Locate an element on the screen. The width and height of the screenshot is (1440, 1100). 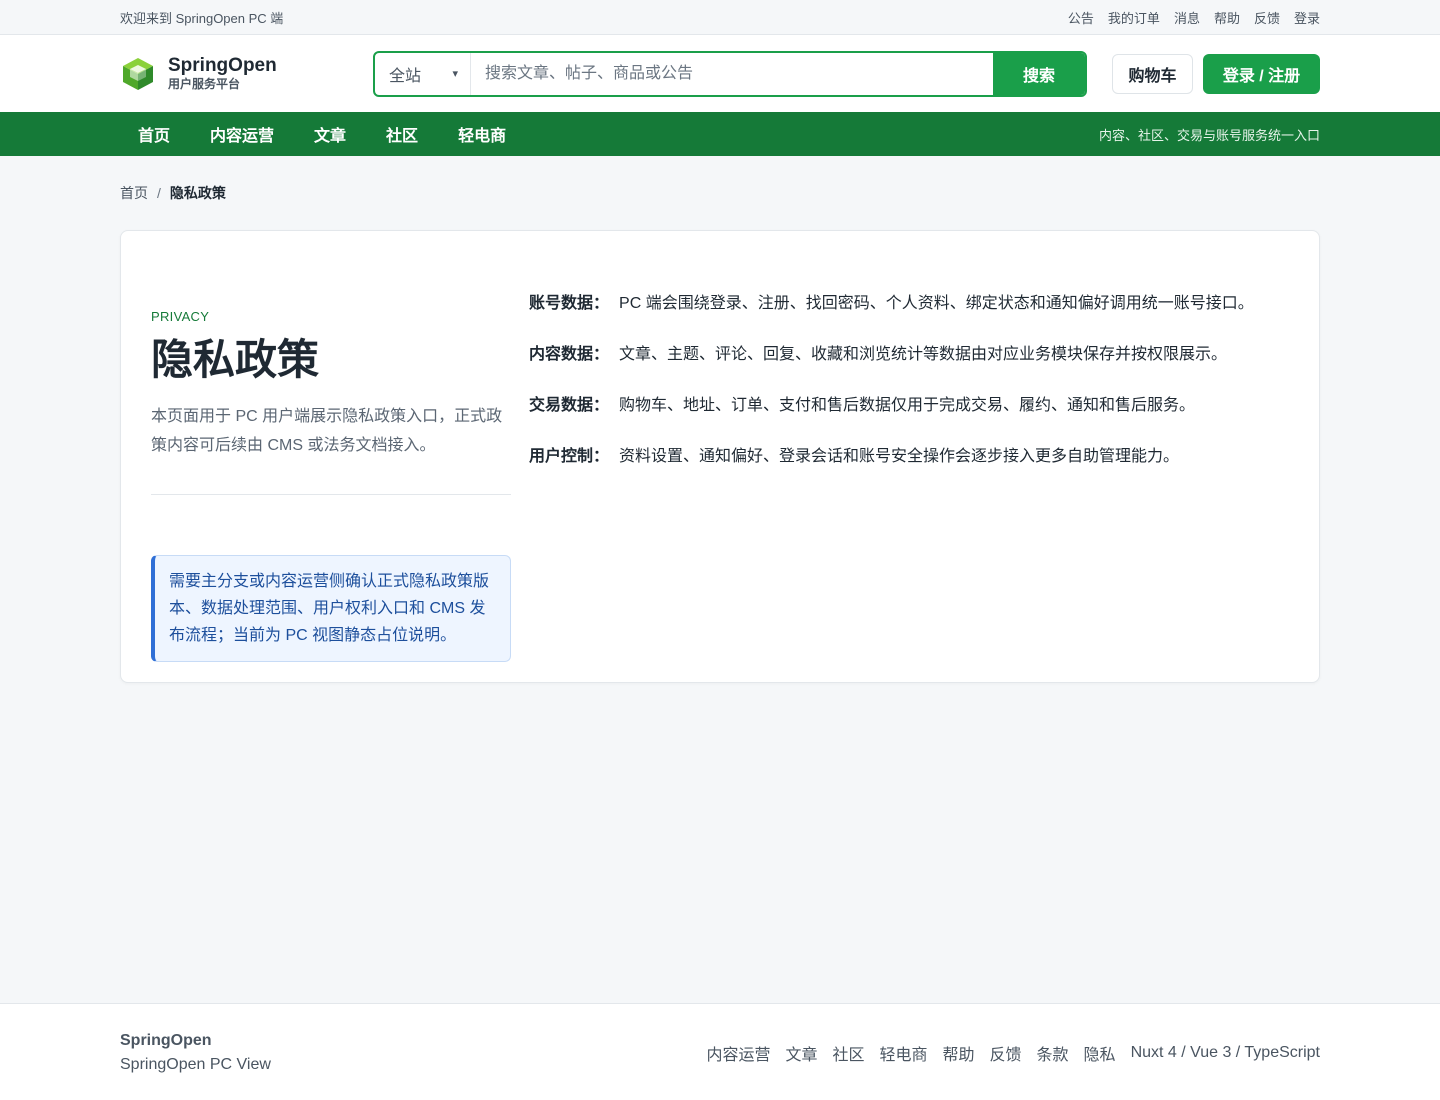
topbar-link-feedback: 反馈 is located at coordinates (1267, 17).